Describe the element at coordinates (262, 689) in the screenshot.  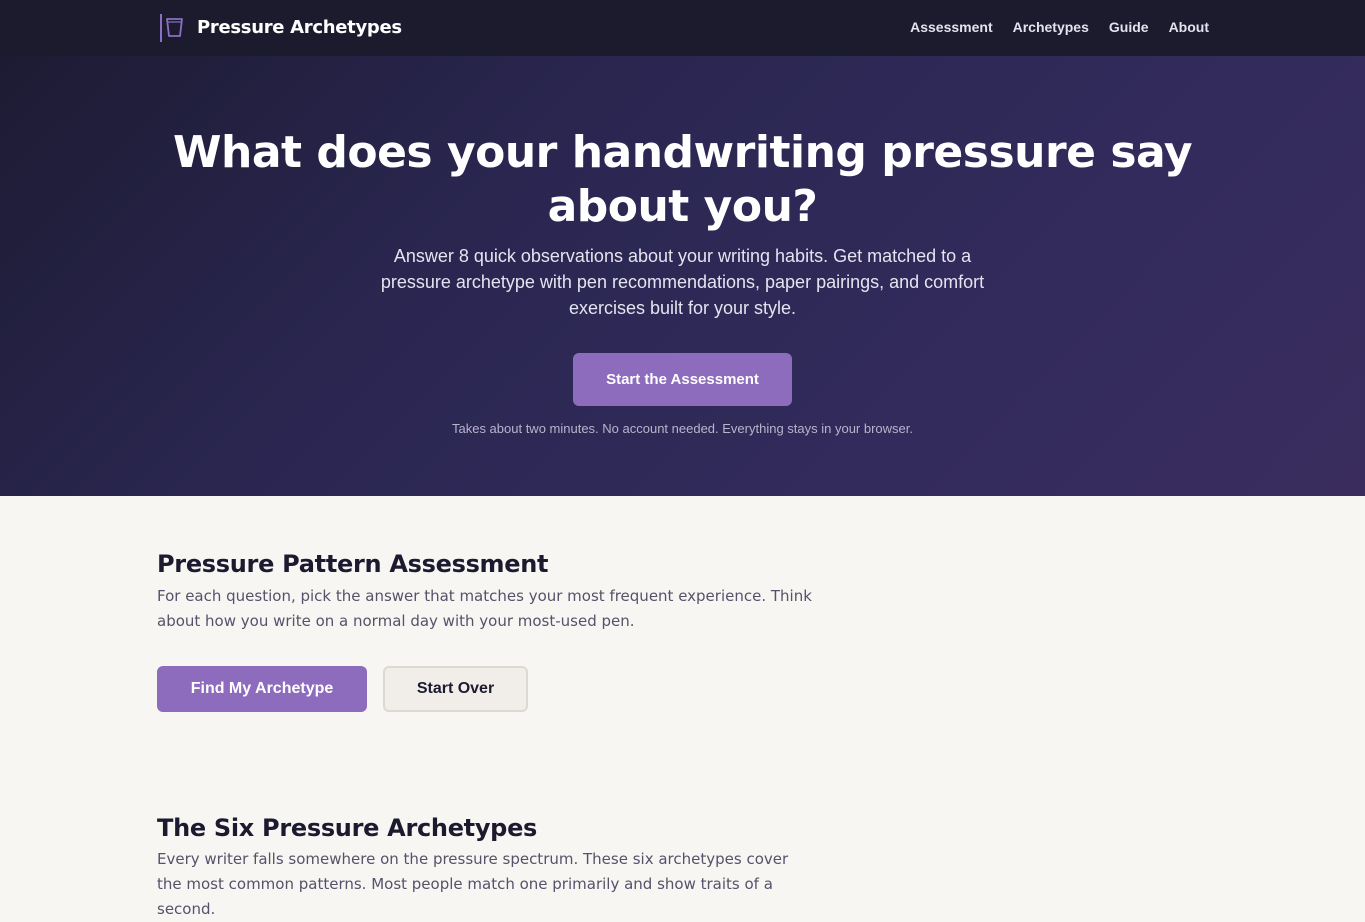
I see `find-archetype-button: Find My Archetype` at that location.